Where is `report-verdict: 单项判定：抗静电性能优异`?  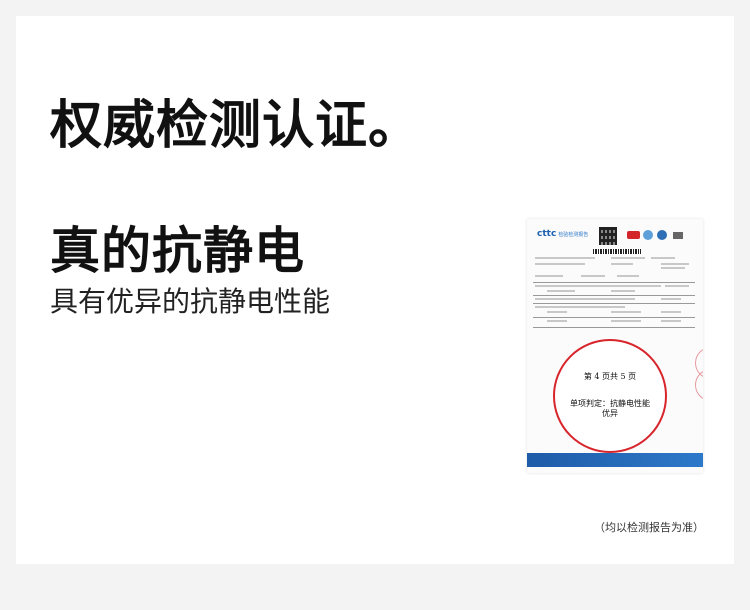
report-verdict: 单项判定：抗静电性能优异 is located at coordinates (610, 409).